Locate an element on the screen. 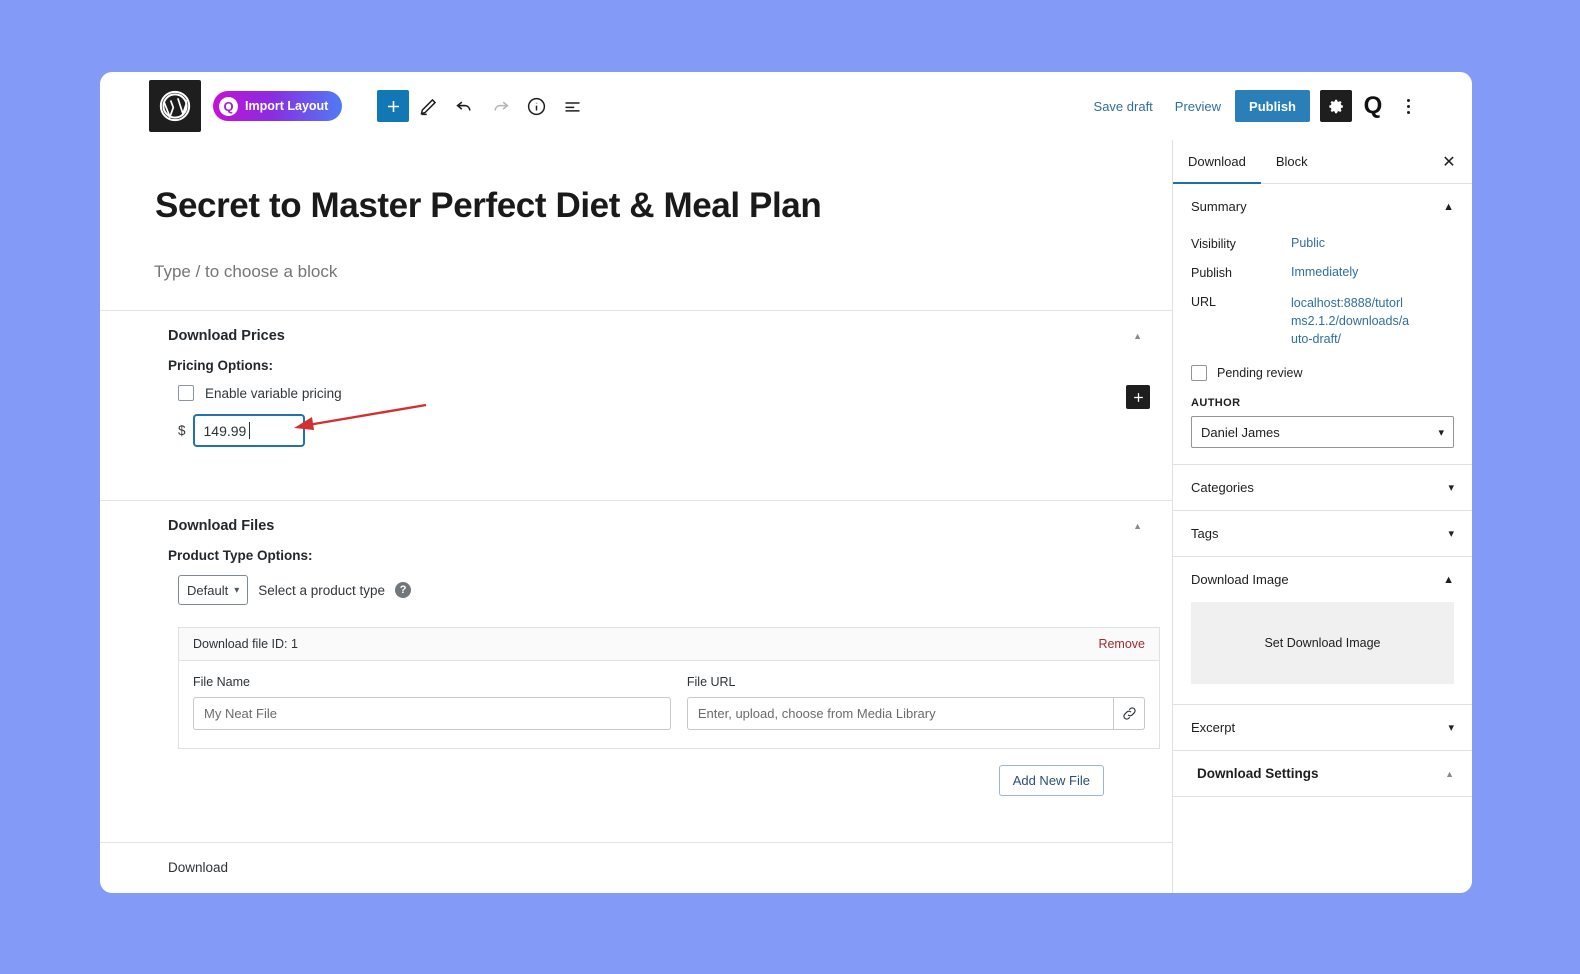 The width and height of the screenshot is (1580, 974). save-draft-button: Save draft is located at coordinates (1123, 106).